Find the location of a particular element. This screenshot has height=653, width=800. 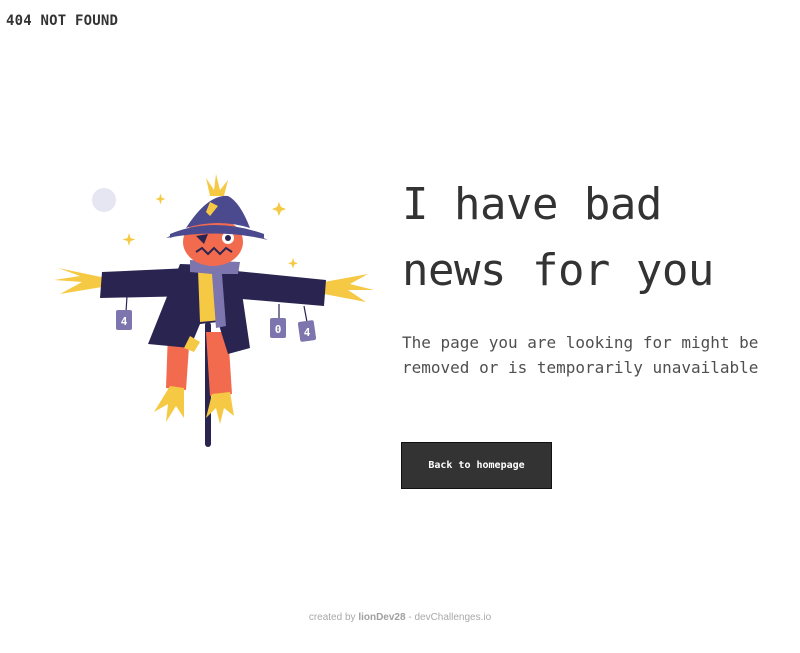

straw-right is located at coordinates (349, 288).